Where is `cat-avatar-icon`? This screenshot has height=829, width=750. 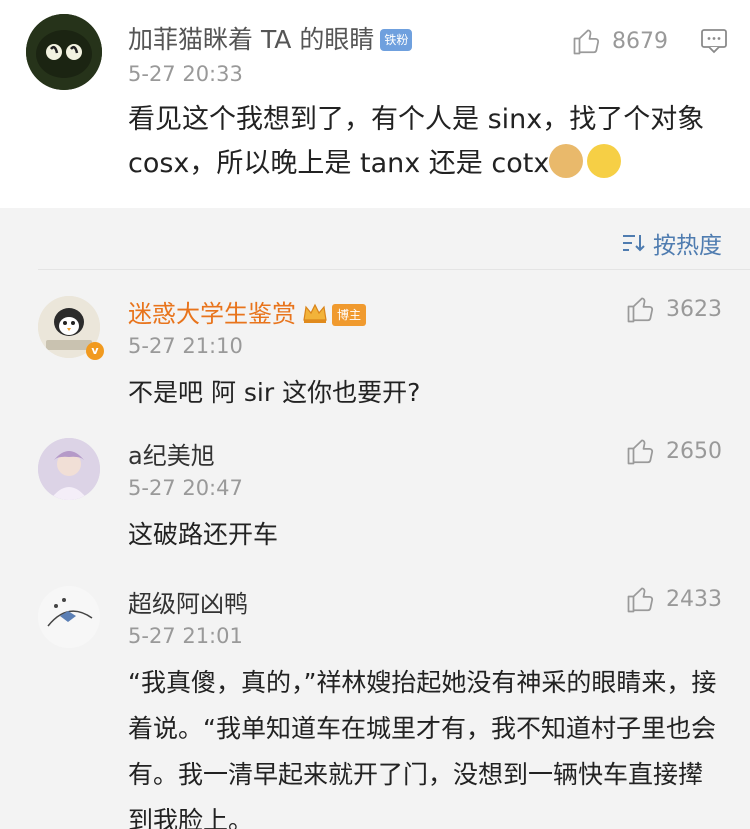 cat-avatar-icon is located at coordinates (64, 52).